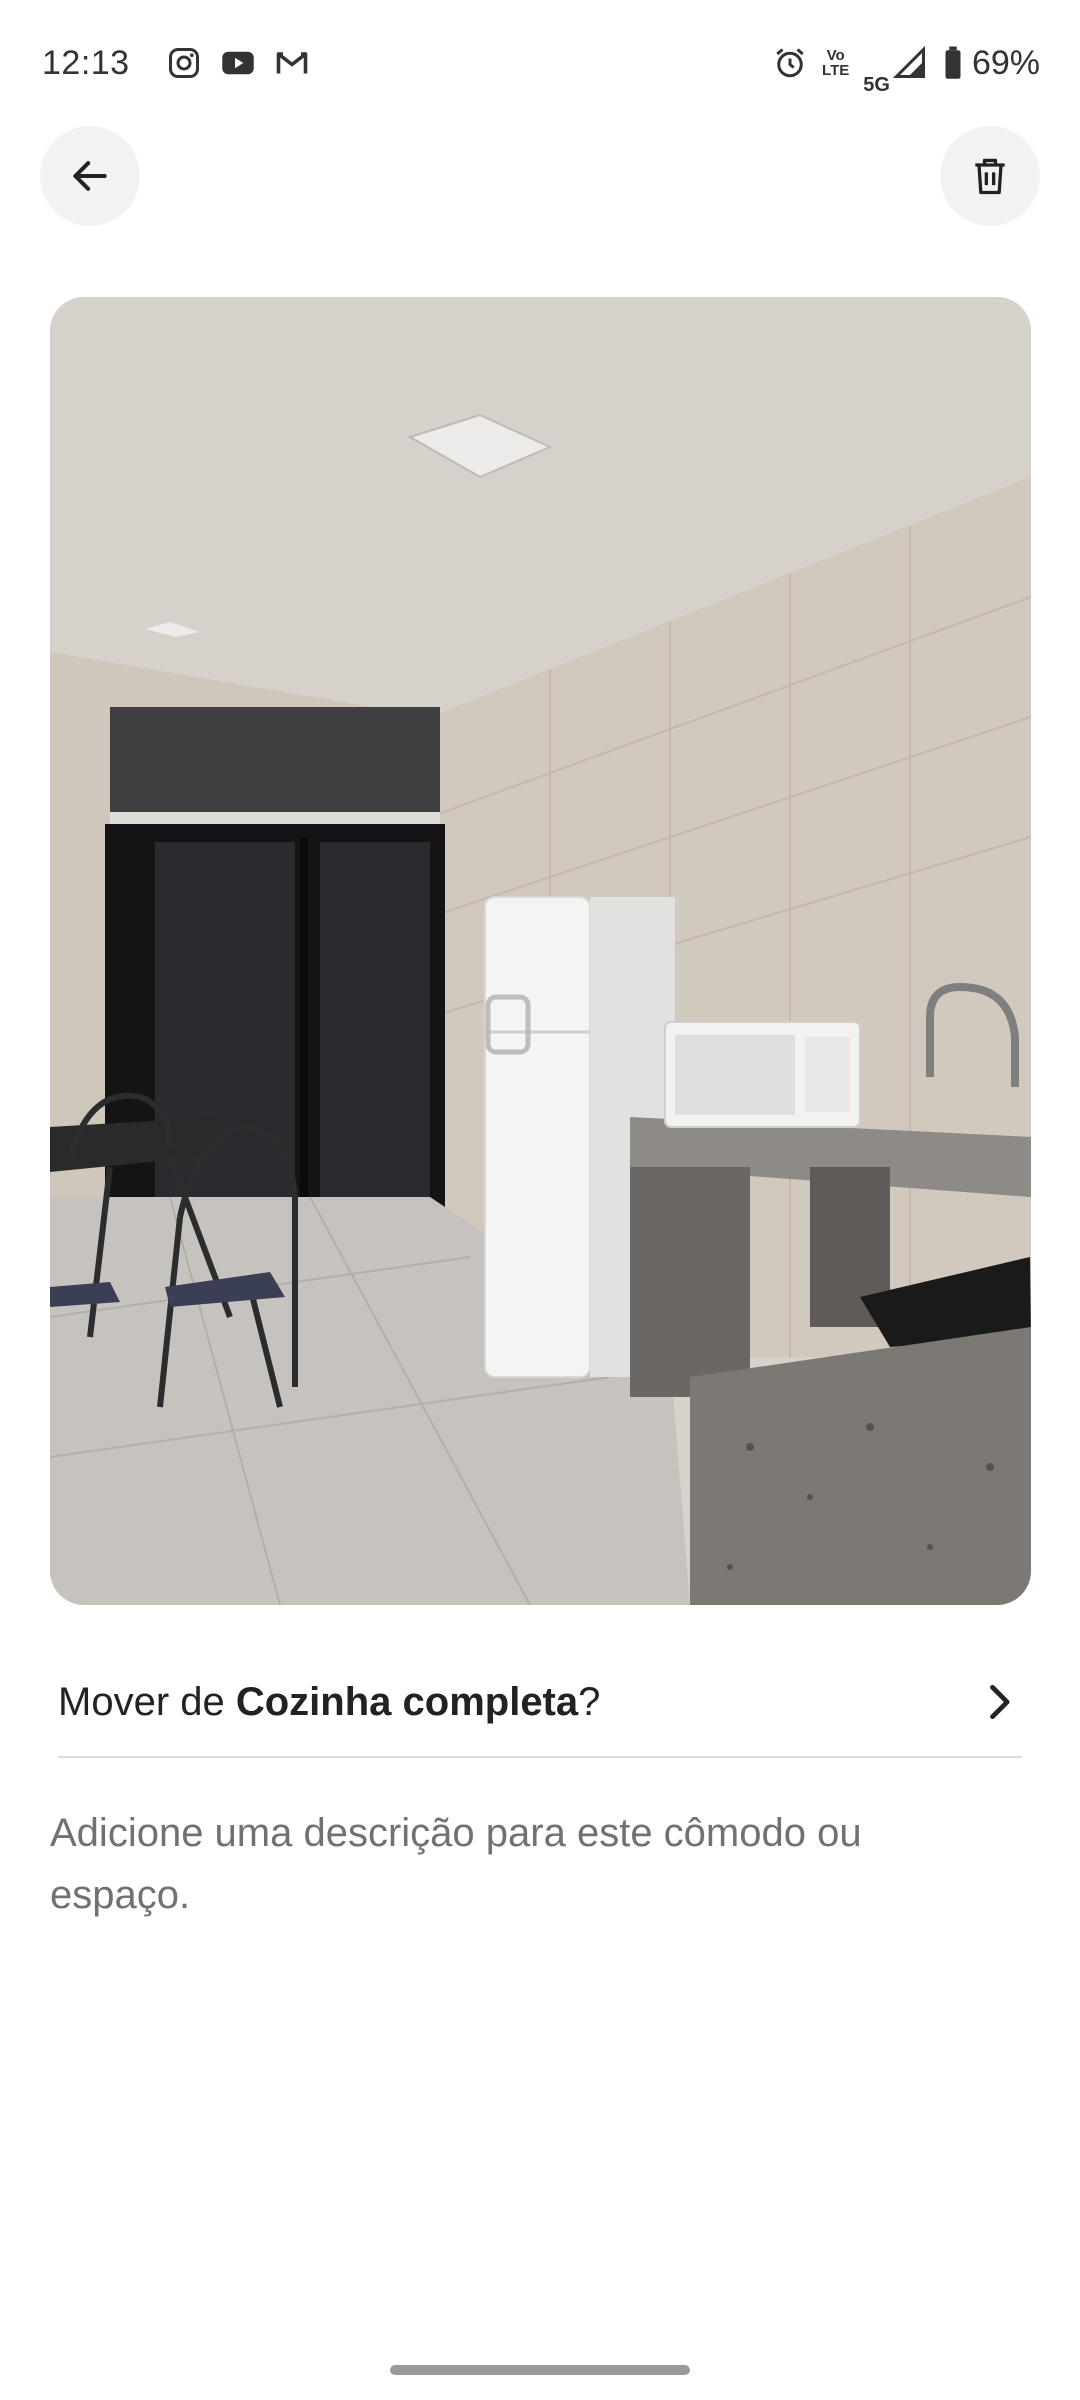 The image size is (1080, 2400). I want to click on move-prefix: Mover de, so click(147, 1701).